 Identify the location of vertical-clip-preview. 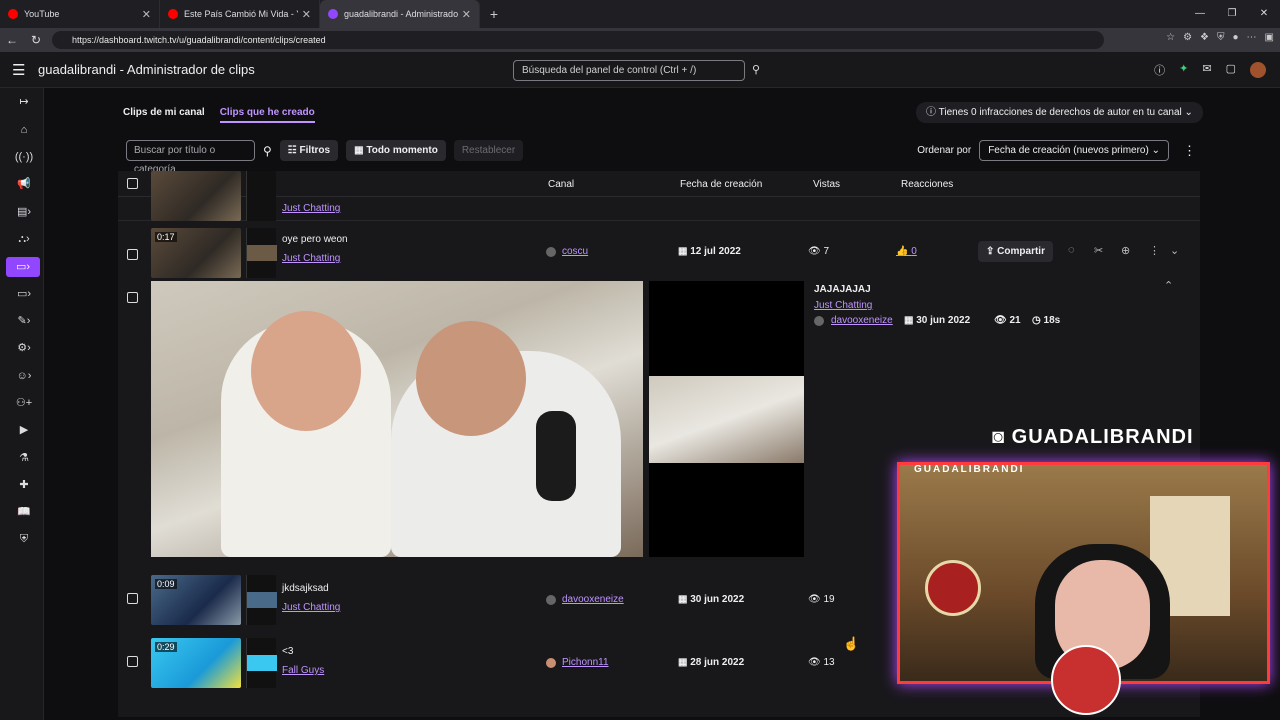
(726, 419).